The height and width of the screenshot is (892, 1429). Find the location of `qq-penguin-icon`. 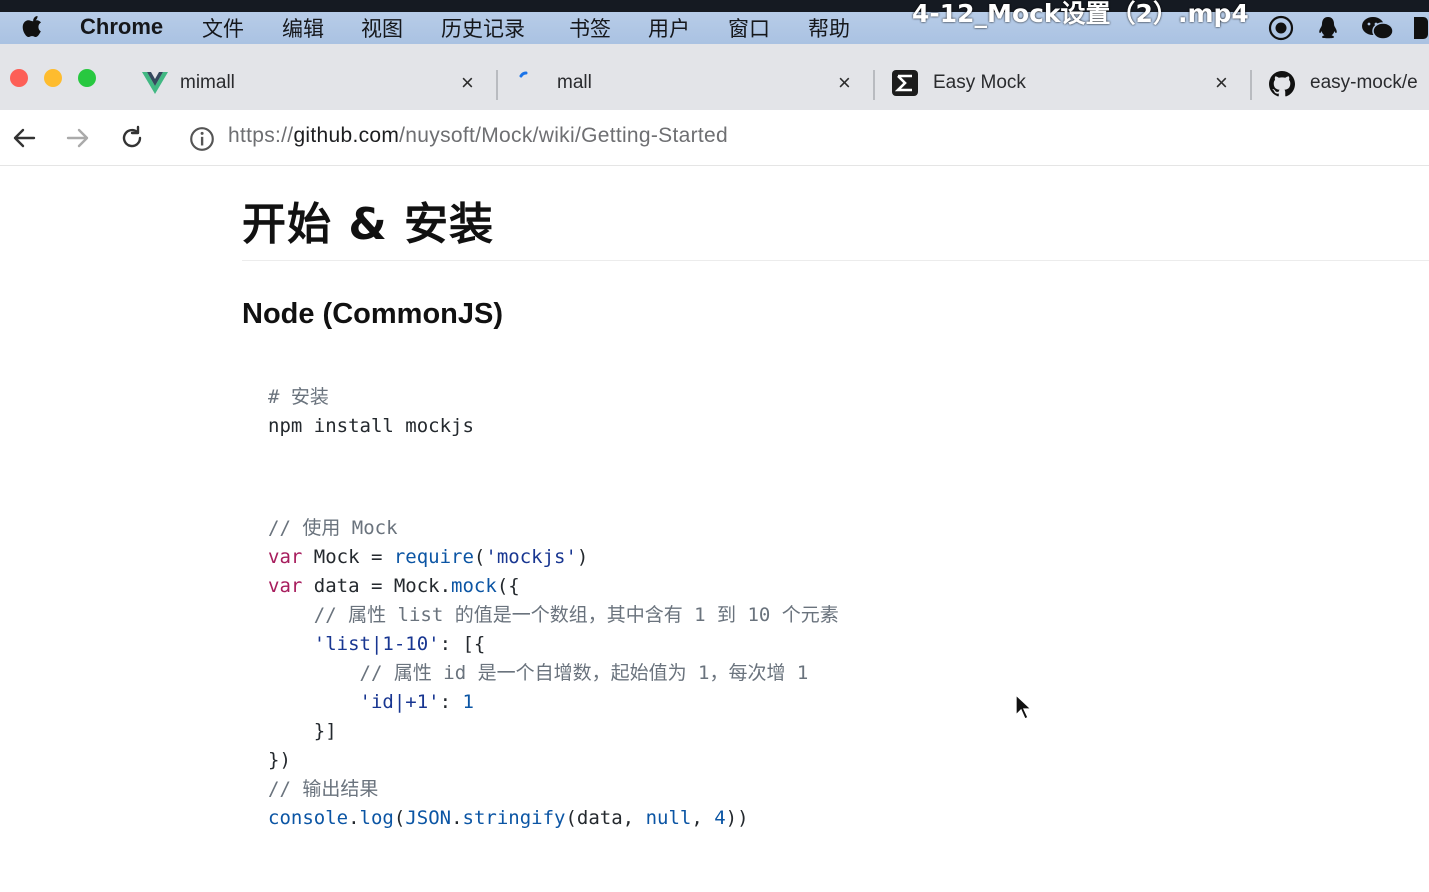

qq-penguin-icon is located at coordinates (1328, 28).